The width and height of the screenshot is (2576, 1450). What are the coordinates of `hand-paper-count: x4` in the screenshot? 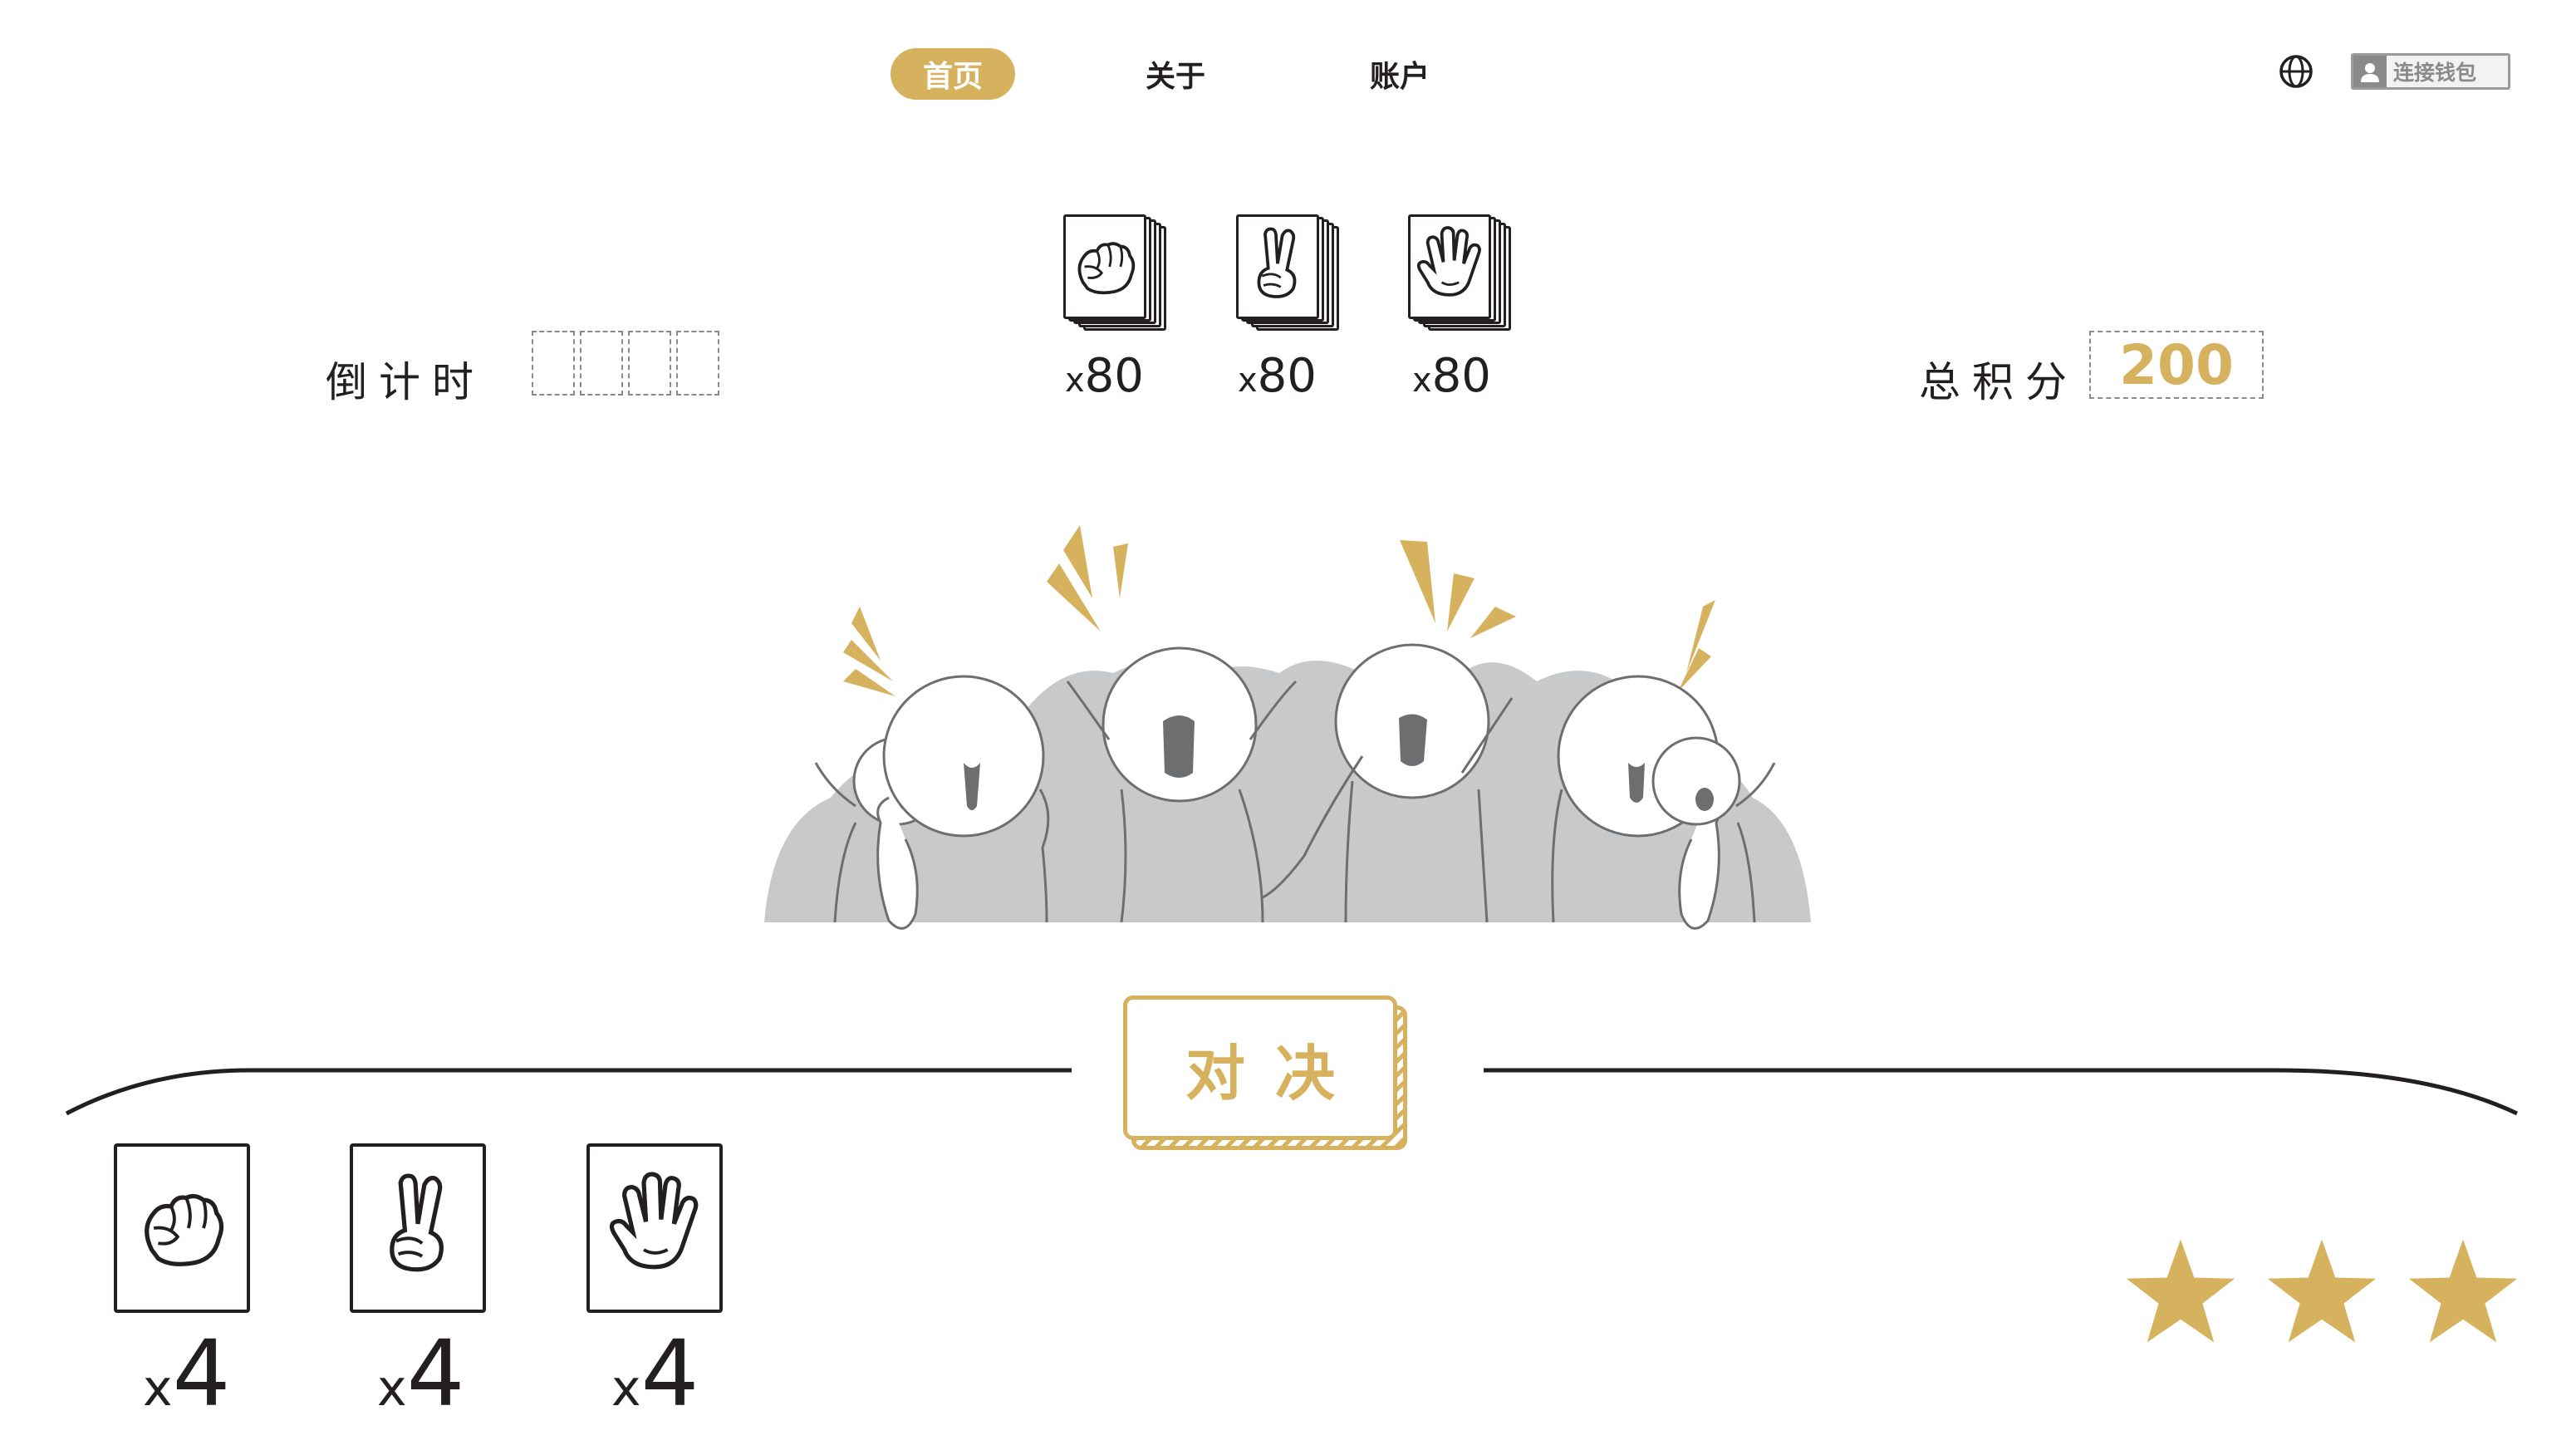 It's located at (655, 1373).